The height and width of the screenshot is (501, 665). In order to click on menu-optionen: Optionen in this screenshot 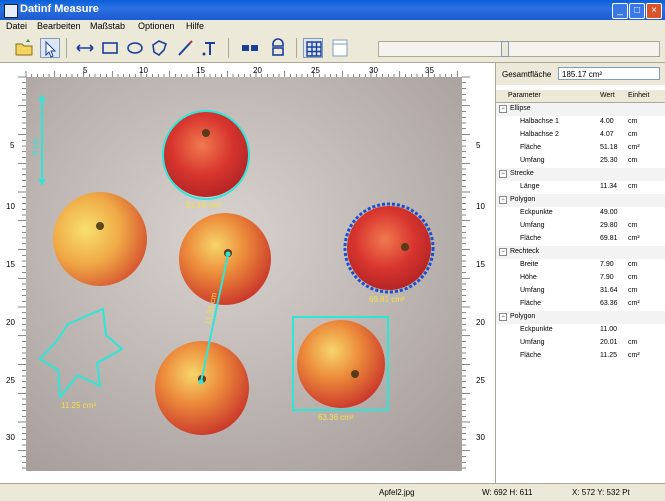, I will do `click(156, 26)`.